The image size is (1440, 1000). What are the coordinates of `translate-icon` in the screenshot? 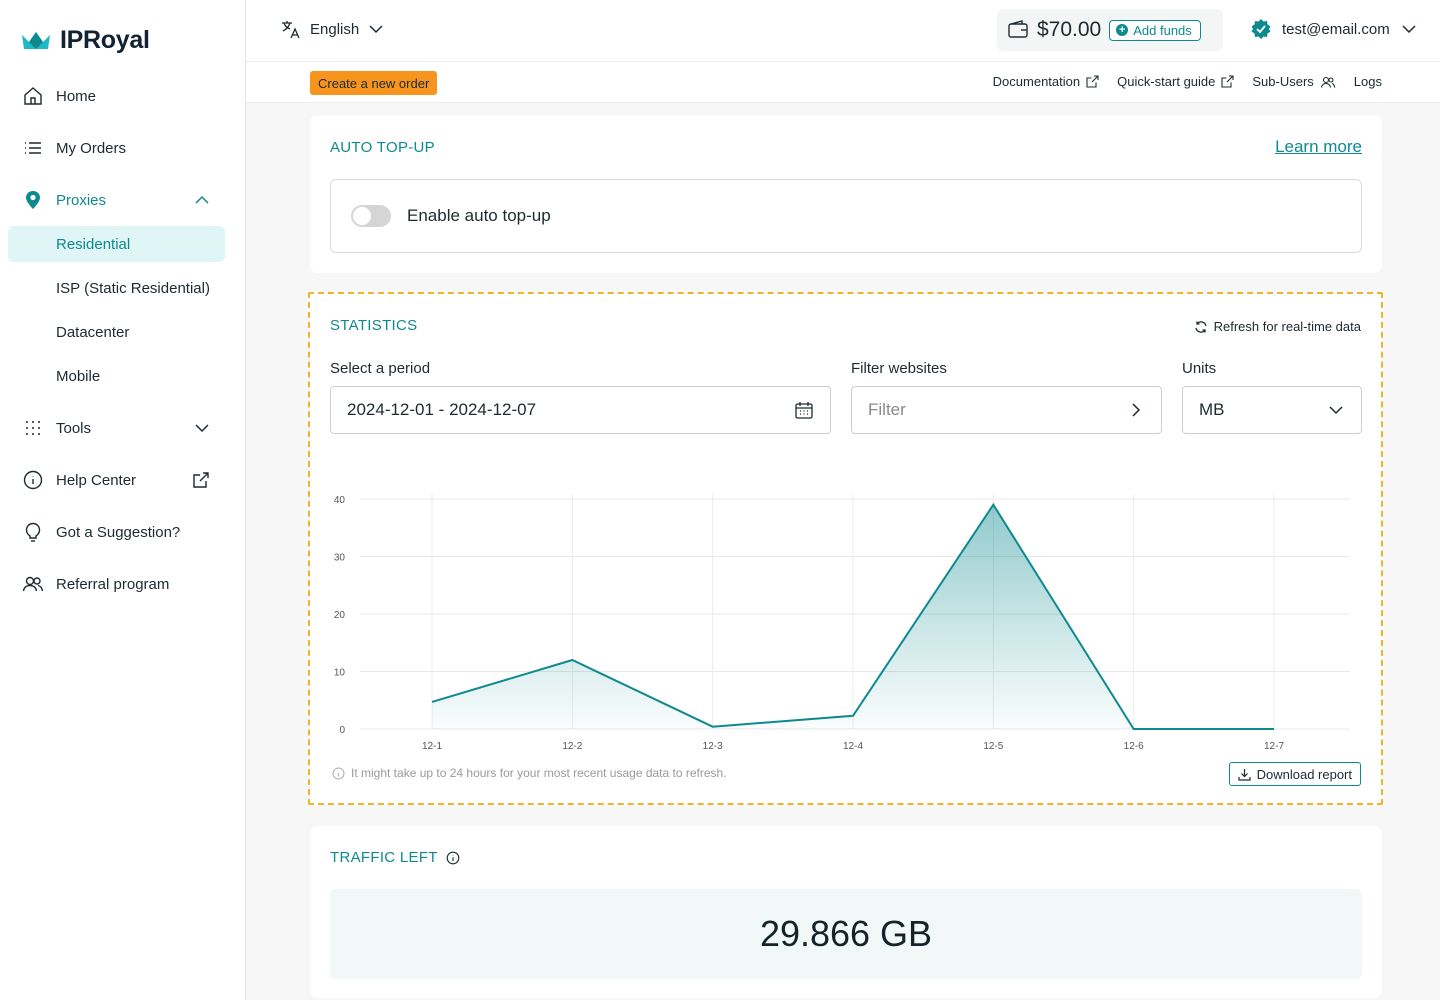 It's located at (291, 30).